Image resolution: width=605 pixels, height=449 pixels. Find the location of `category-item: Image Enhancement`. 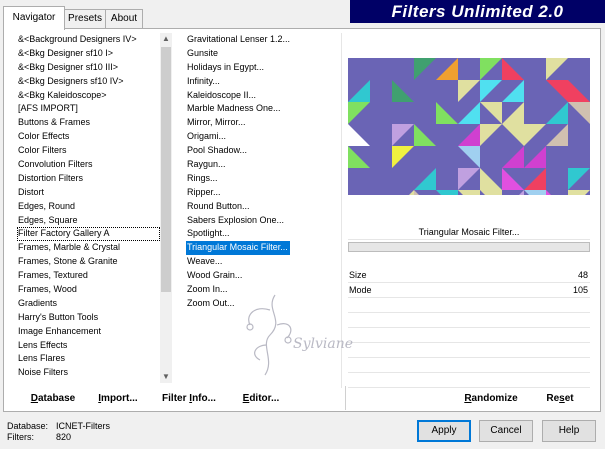

category-item: Image Enhancement is located at coordinates (88, 332).